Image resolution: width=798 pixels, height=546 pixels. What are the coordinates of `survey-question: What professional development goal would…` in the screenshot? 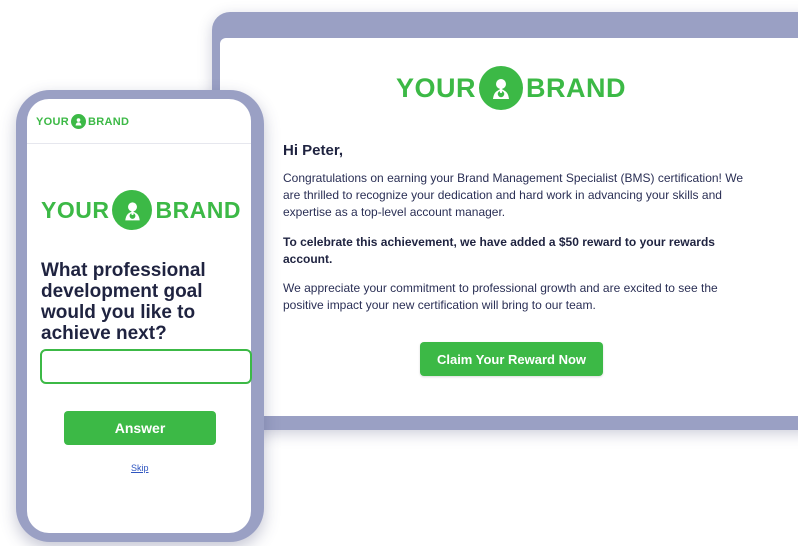 It's located at (123, 302).